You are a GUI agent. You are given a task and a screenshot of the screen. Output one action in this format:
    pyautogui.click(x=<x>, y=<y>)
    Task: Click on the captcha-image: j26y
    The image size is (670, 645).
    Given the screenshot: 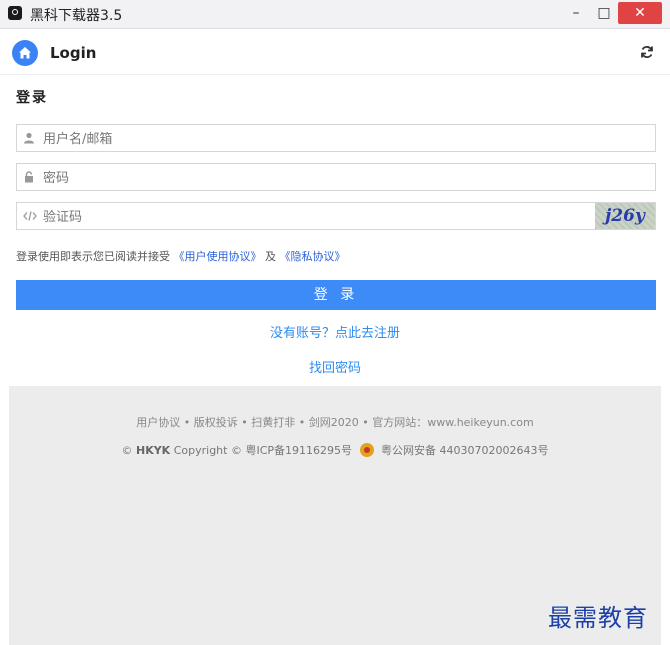 What is the action you would take?
    pyautogui.click(x=625, y=216)
    